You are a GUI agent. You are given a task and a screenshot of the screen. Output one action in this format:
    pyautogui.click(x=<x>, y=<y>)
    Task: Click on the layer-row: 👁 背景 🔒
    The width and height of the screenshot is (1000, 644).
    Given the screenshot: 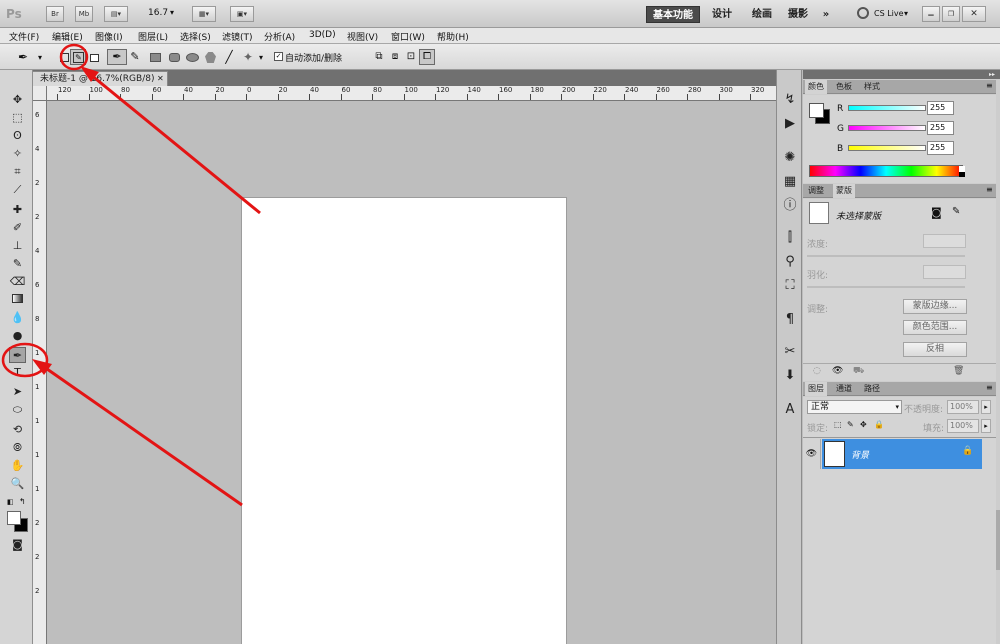 What is the action you would take?
    pyautogui.click(x=899, y=454)
    